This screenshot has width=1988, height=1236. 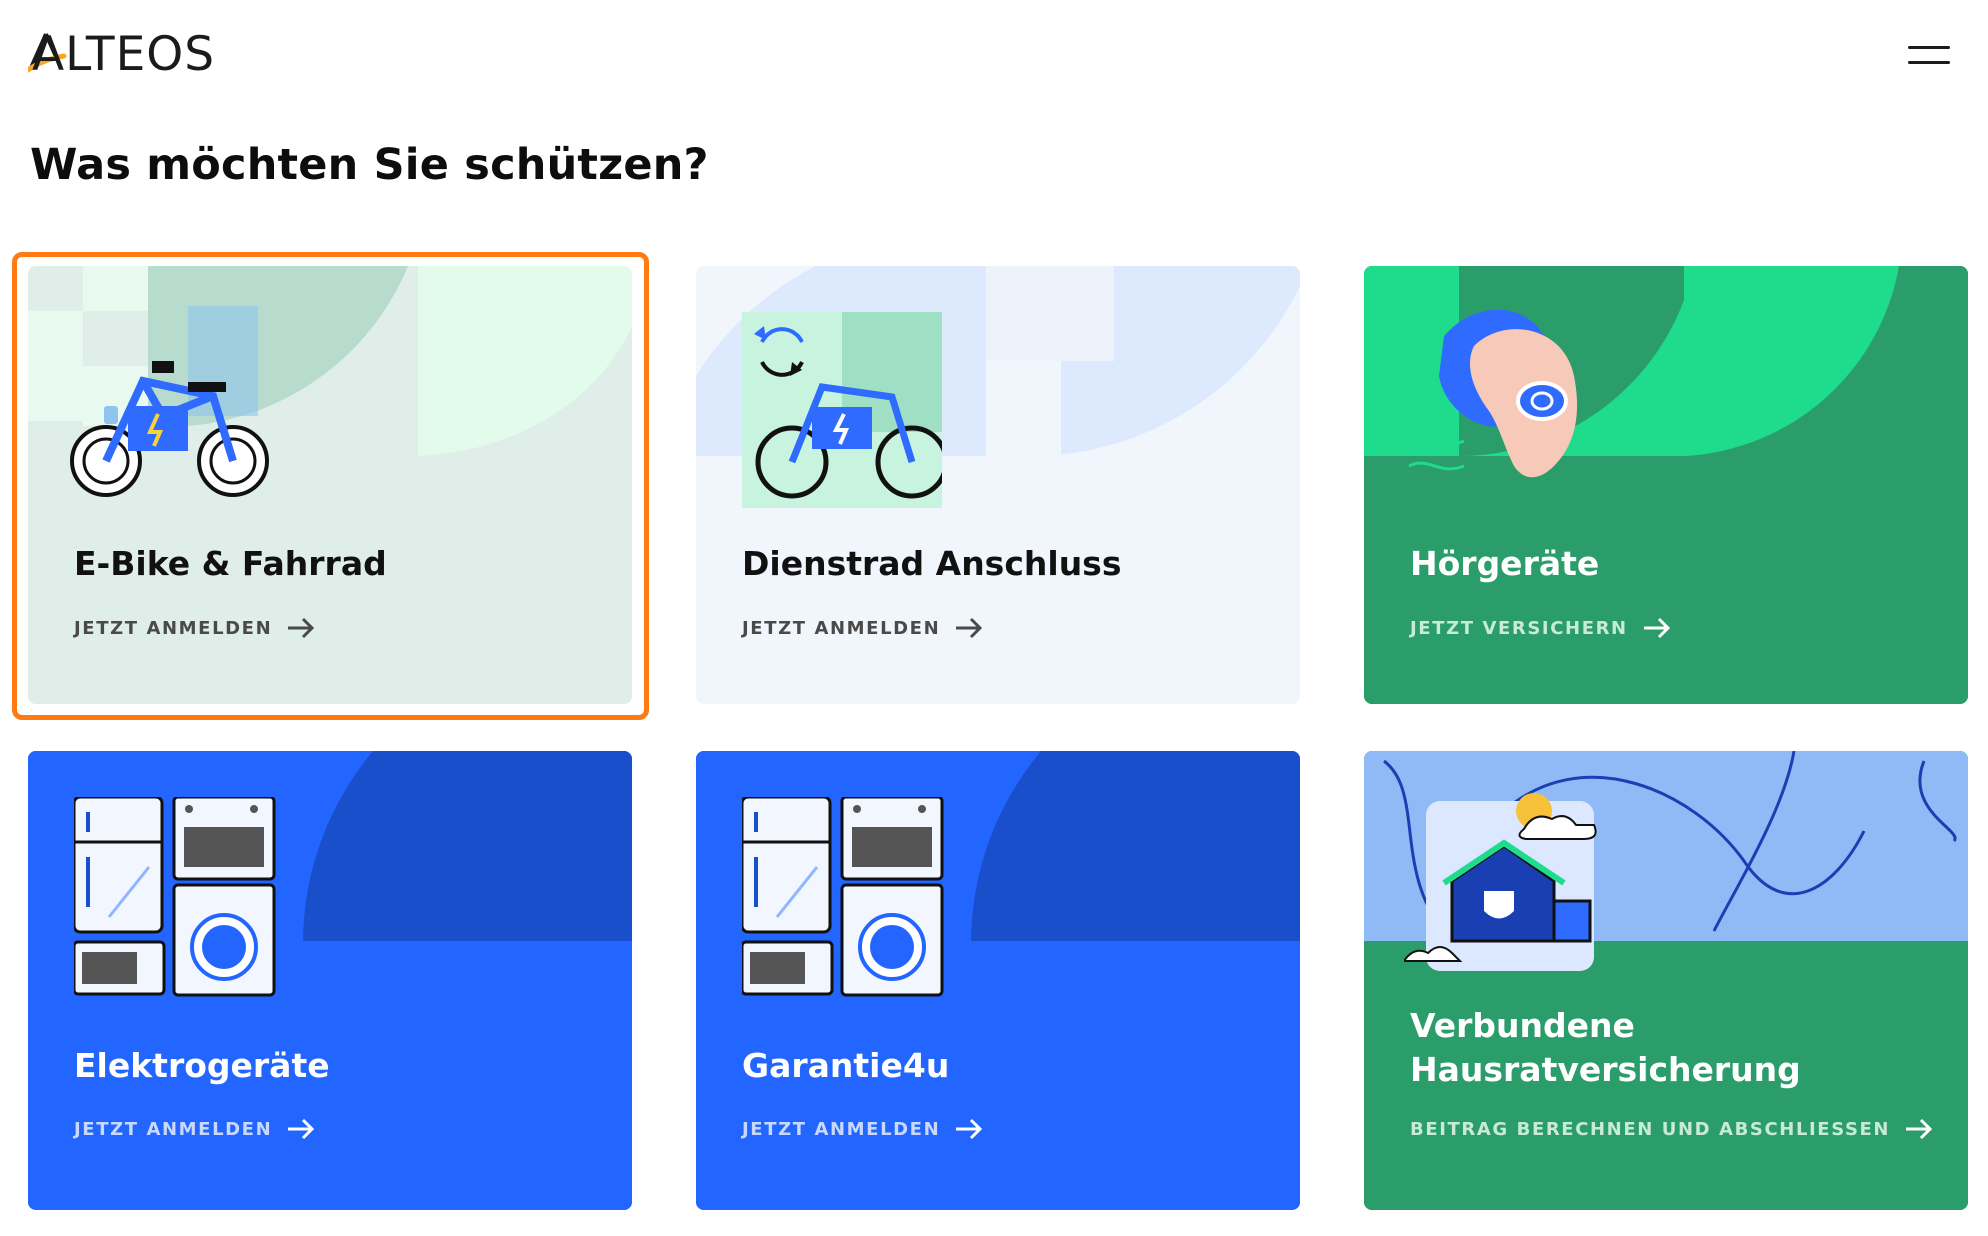 What do you see at coordinates (369, 165) in the screenshot?
I see `page-title: Was möchten Sie schützen?` at bounding box center [369, 165].